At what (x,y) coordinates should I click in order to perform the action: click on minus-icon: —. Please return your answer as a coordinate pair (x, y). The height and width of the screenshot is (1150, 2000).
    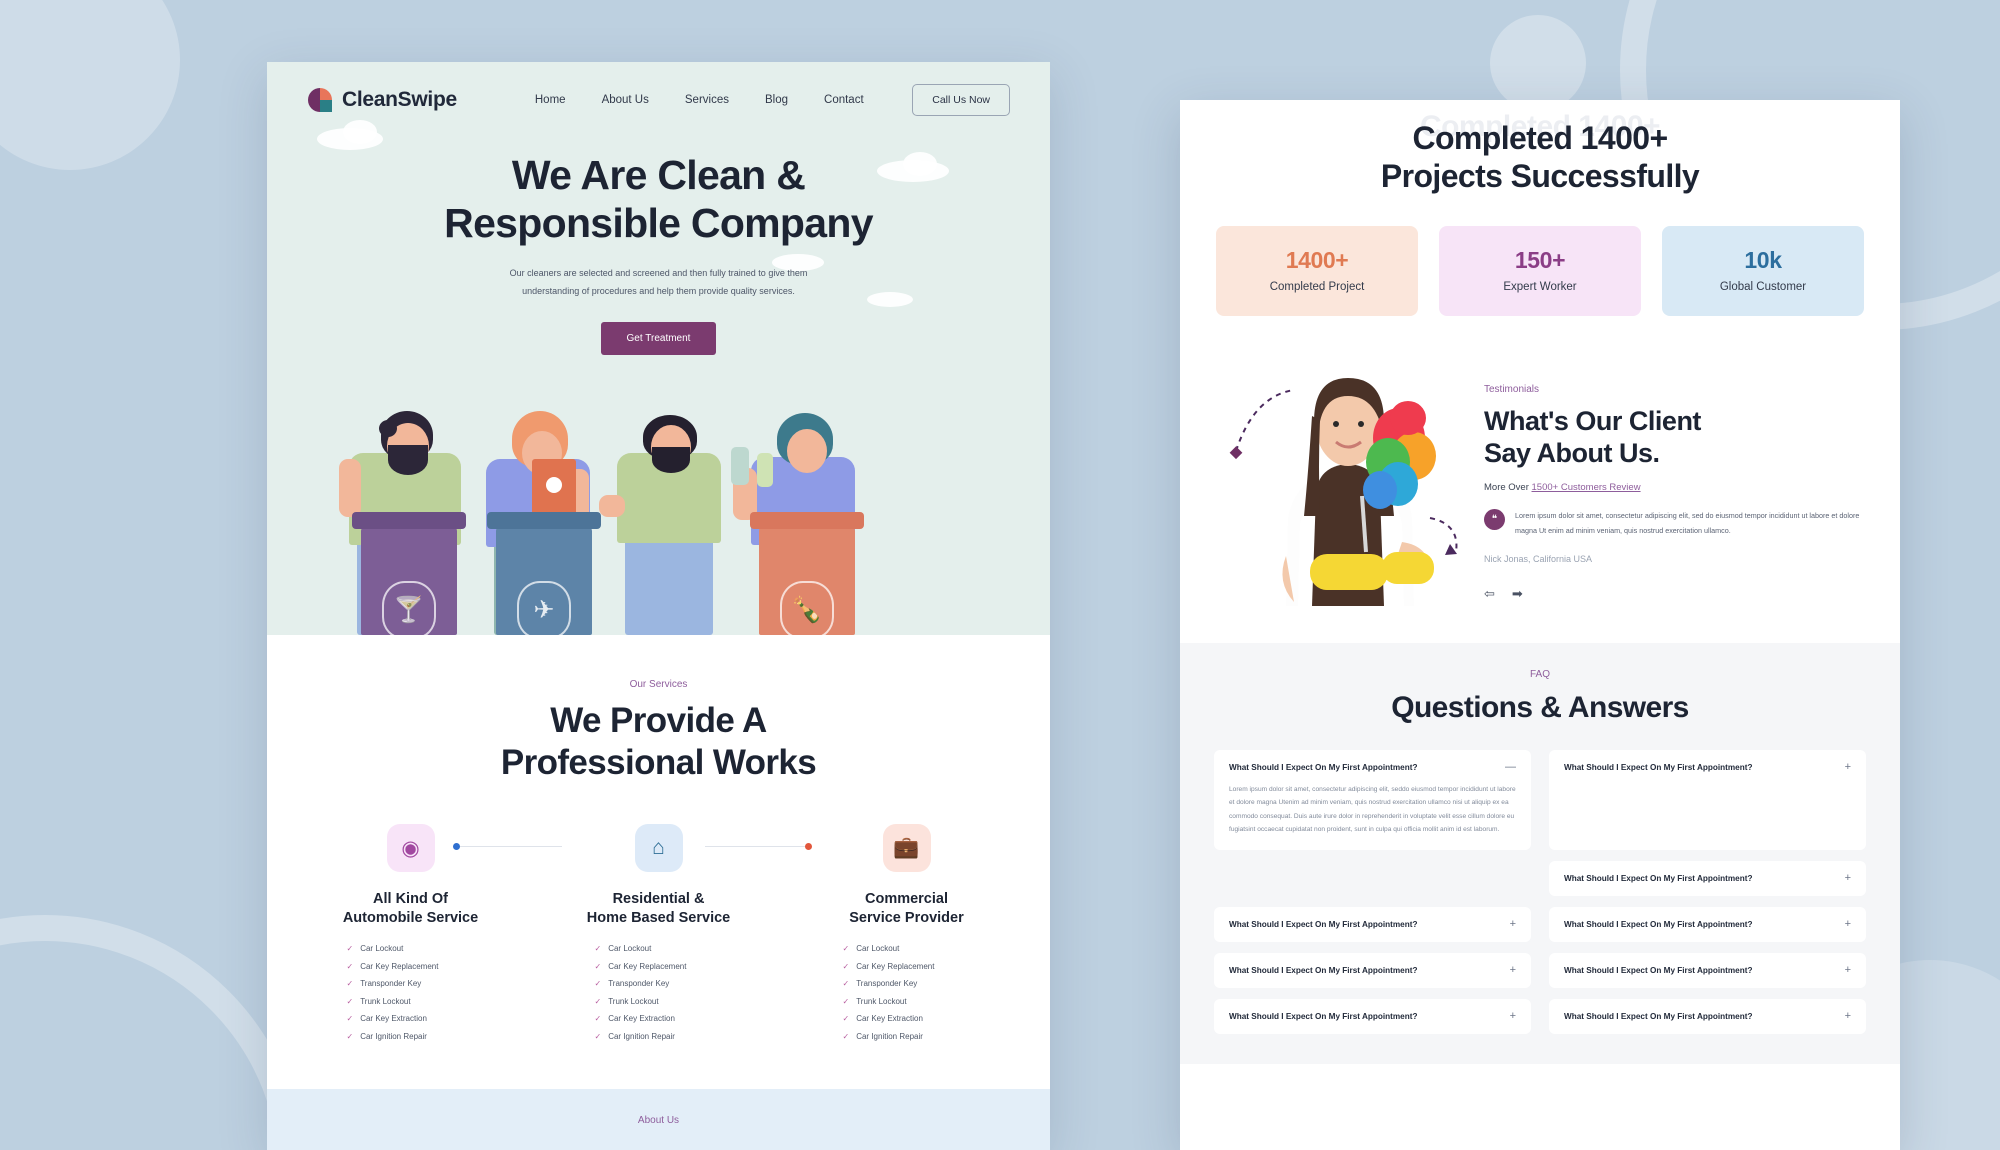
    Looking at the image, I should click on (1510, 766).